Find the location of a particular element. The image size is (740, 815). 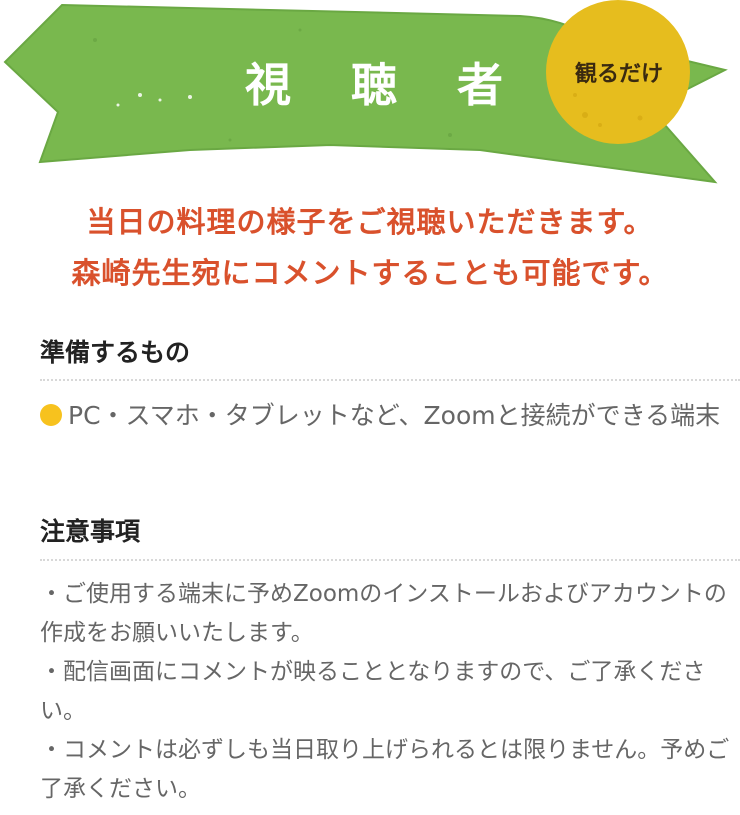

prepare-item: PC・スマホ・タブレットなど、Zoomと接続ができる端末 is located at coordinates (385, 416).